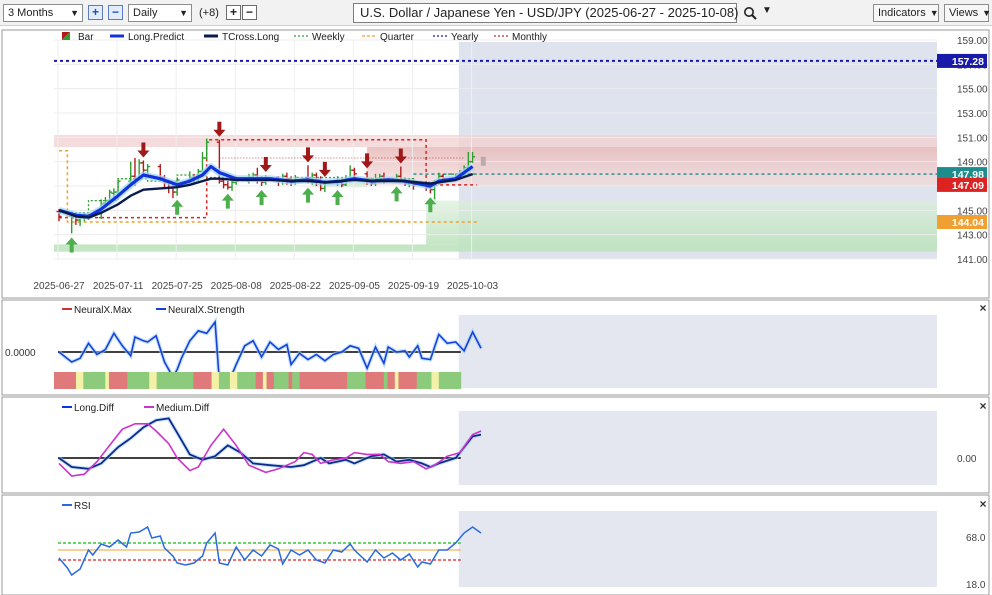  Describe the element at coordinates (972, 114) in the screenshot. I see `y-tick-label: 153.00` at that location.